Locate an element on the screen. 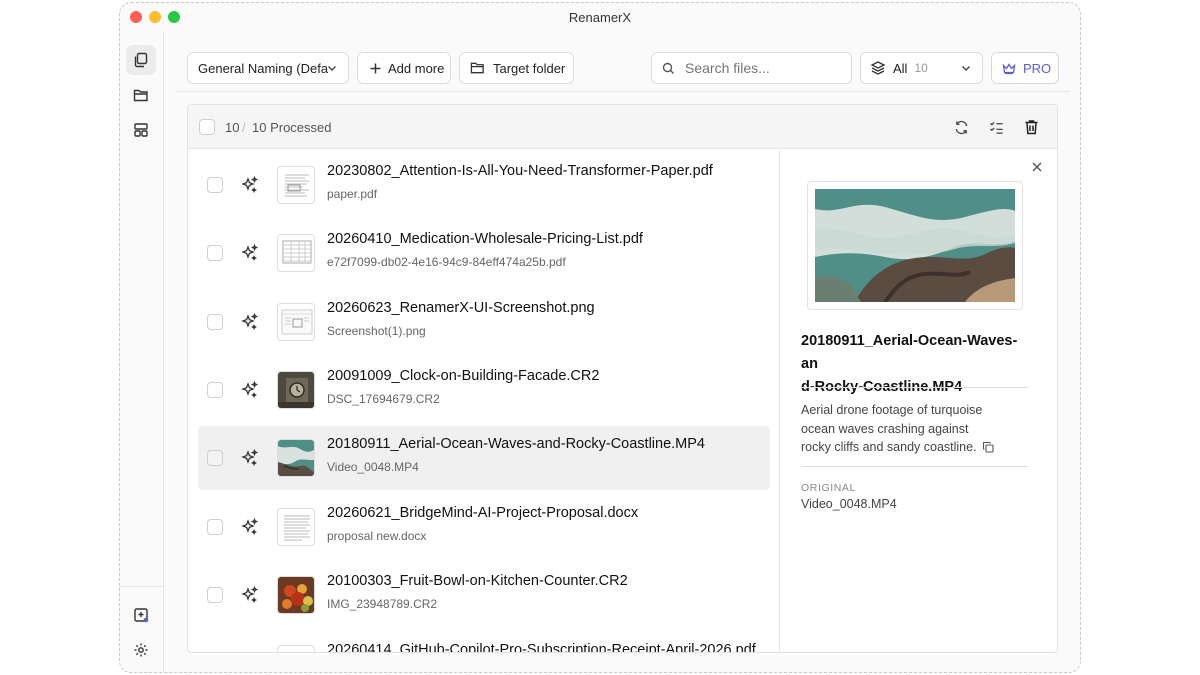  title-bar: RenamerX is located at coordinates (600, 17).